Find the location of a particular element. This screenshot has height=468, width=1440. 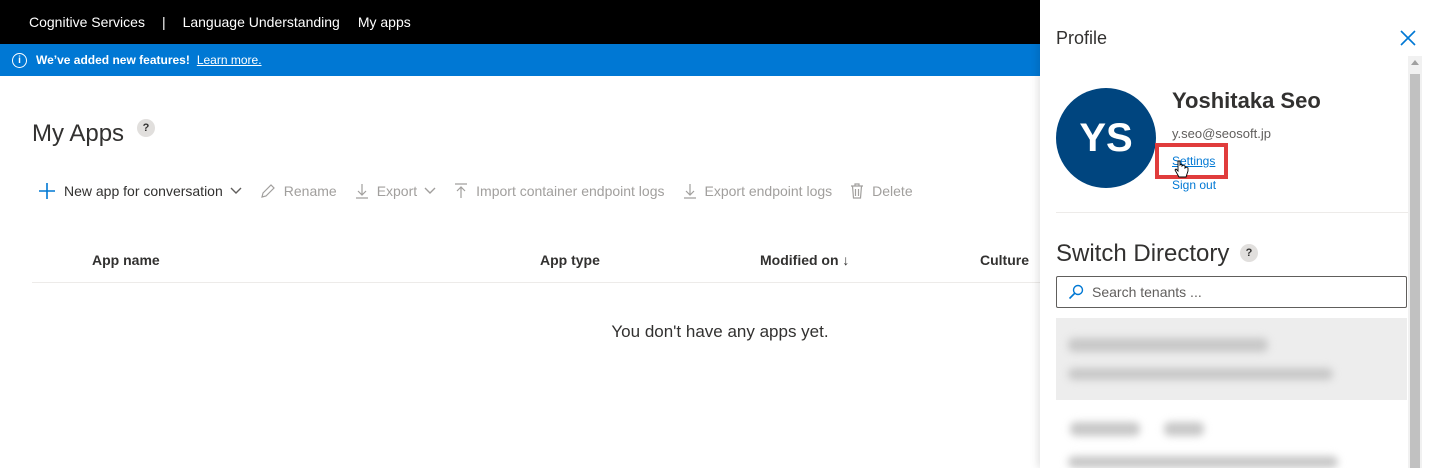

export-button: Export is located at coordinates (395, 191).